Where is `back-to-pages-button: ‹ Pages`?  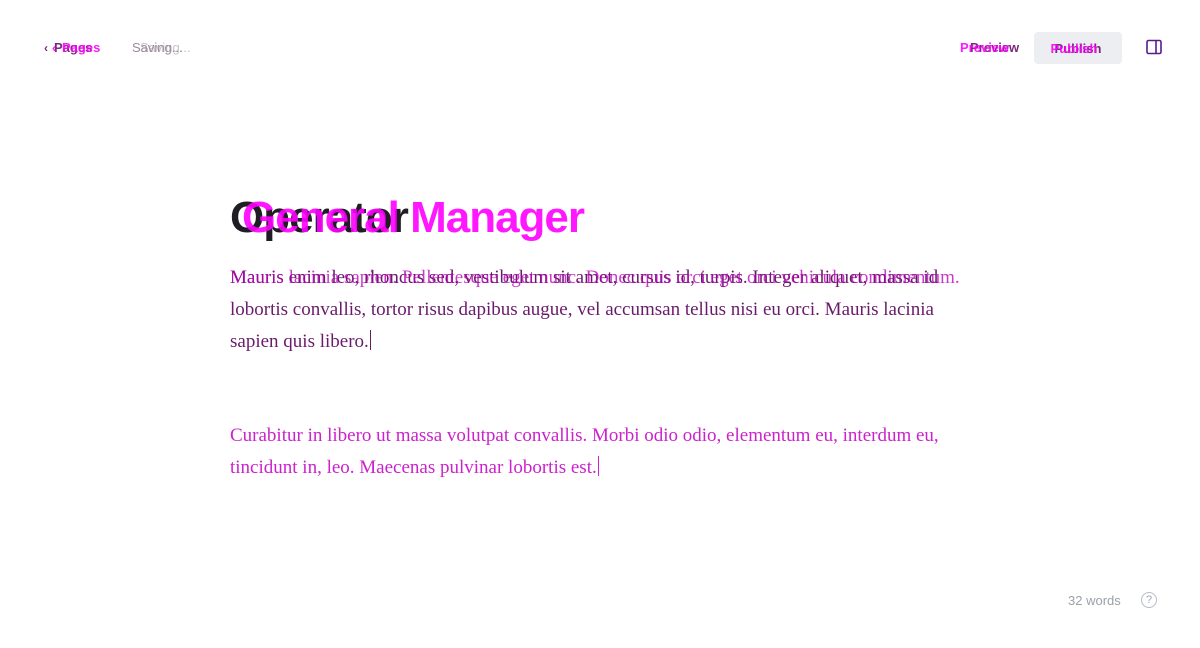 back-to-pages-button: ‹ Pages is located at coordinates (76, 47).